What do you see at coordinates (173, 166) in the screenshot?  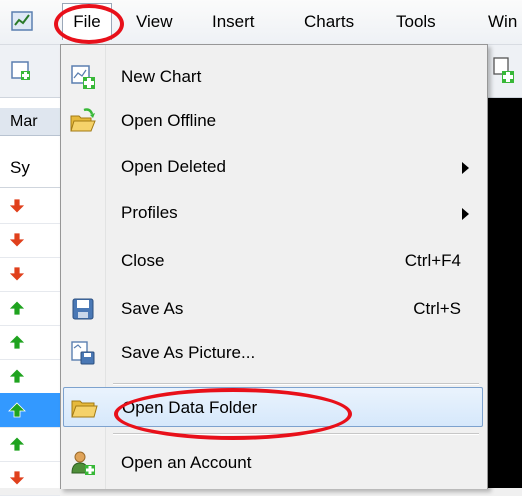 I see `menu-item-label: Open Deleted` at bounding box center [173, 166].